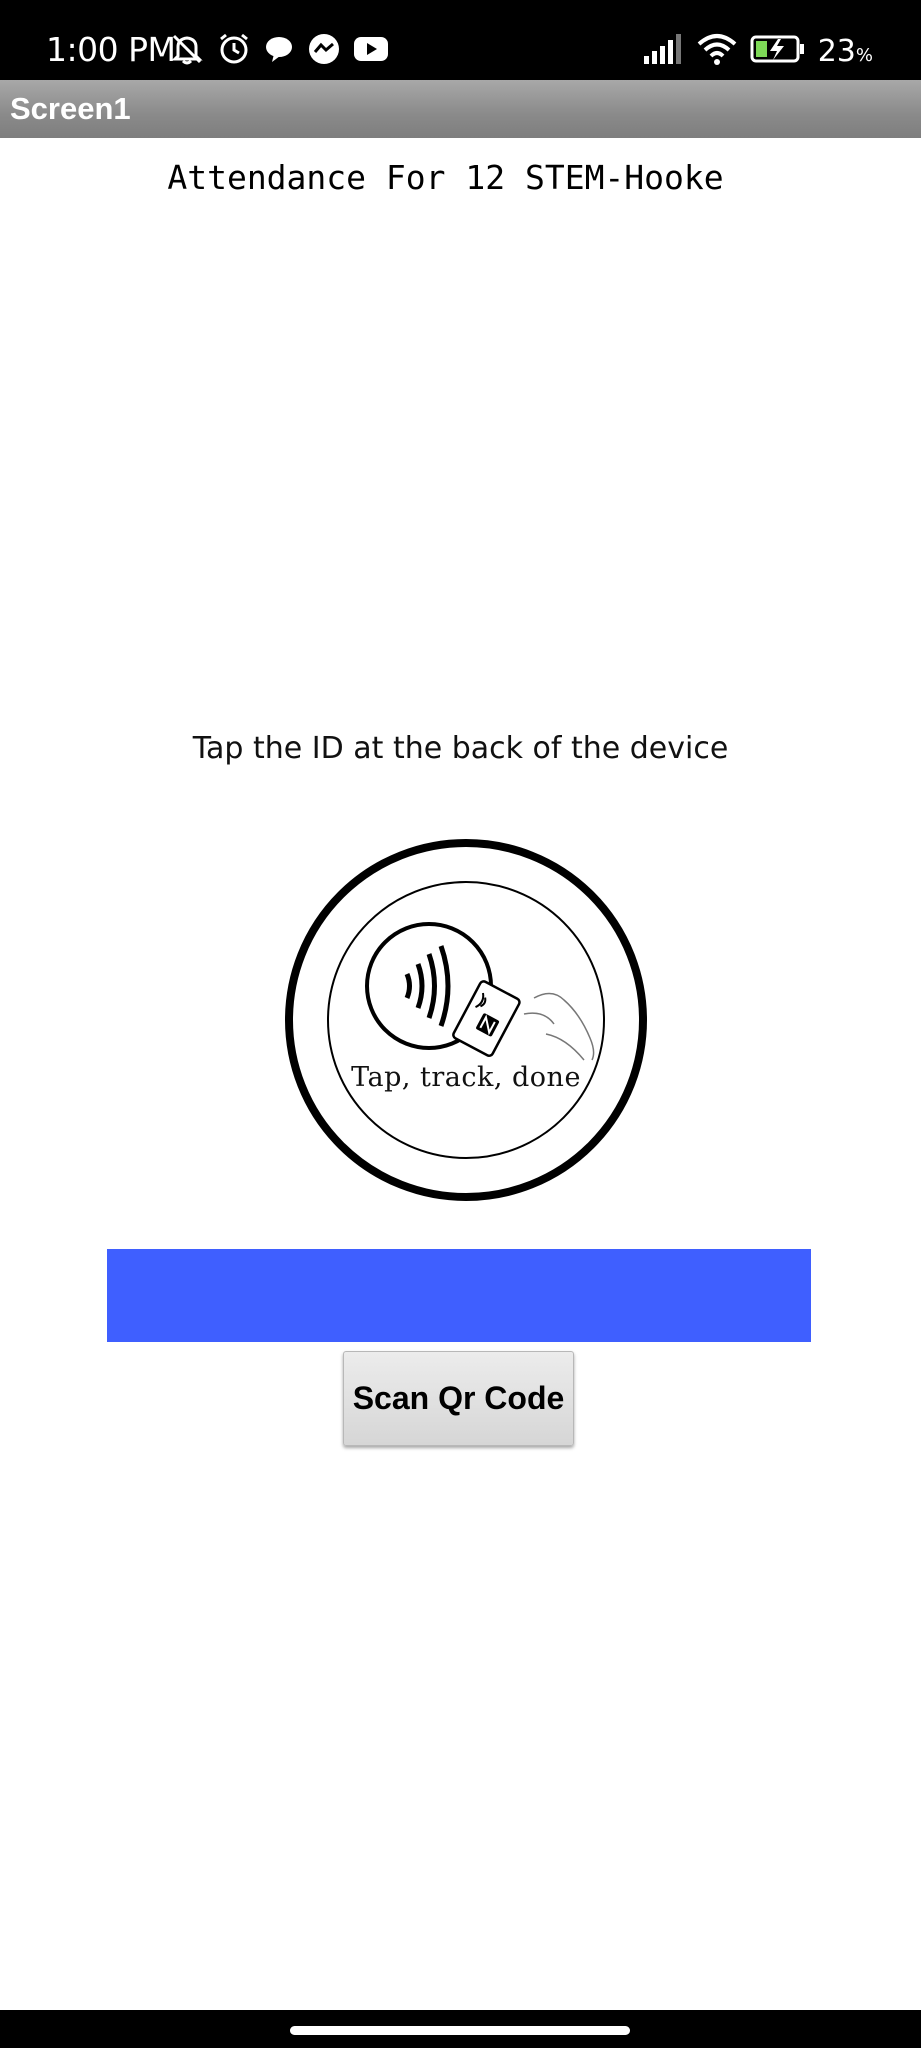 The height and width of the screenshot is (2048, 921). I want to click on wifi-icon, so click(717, 51).